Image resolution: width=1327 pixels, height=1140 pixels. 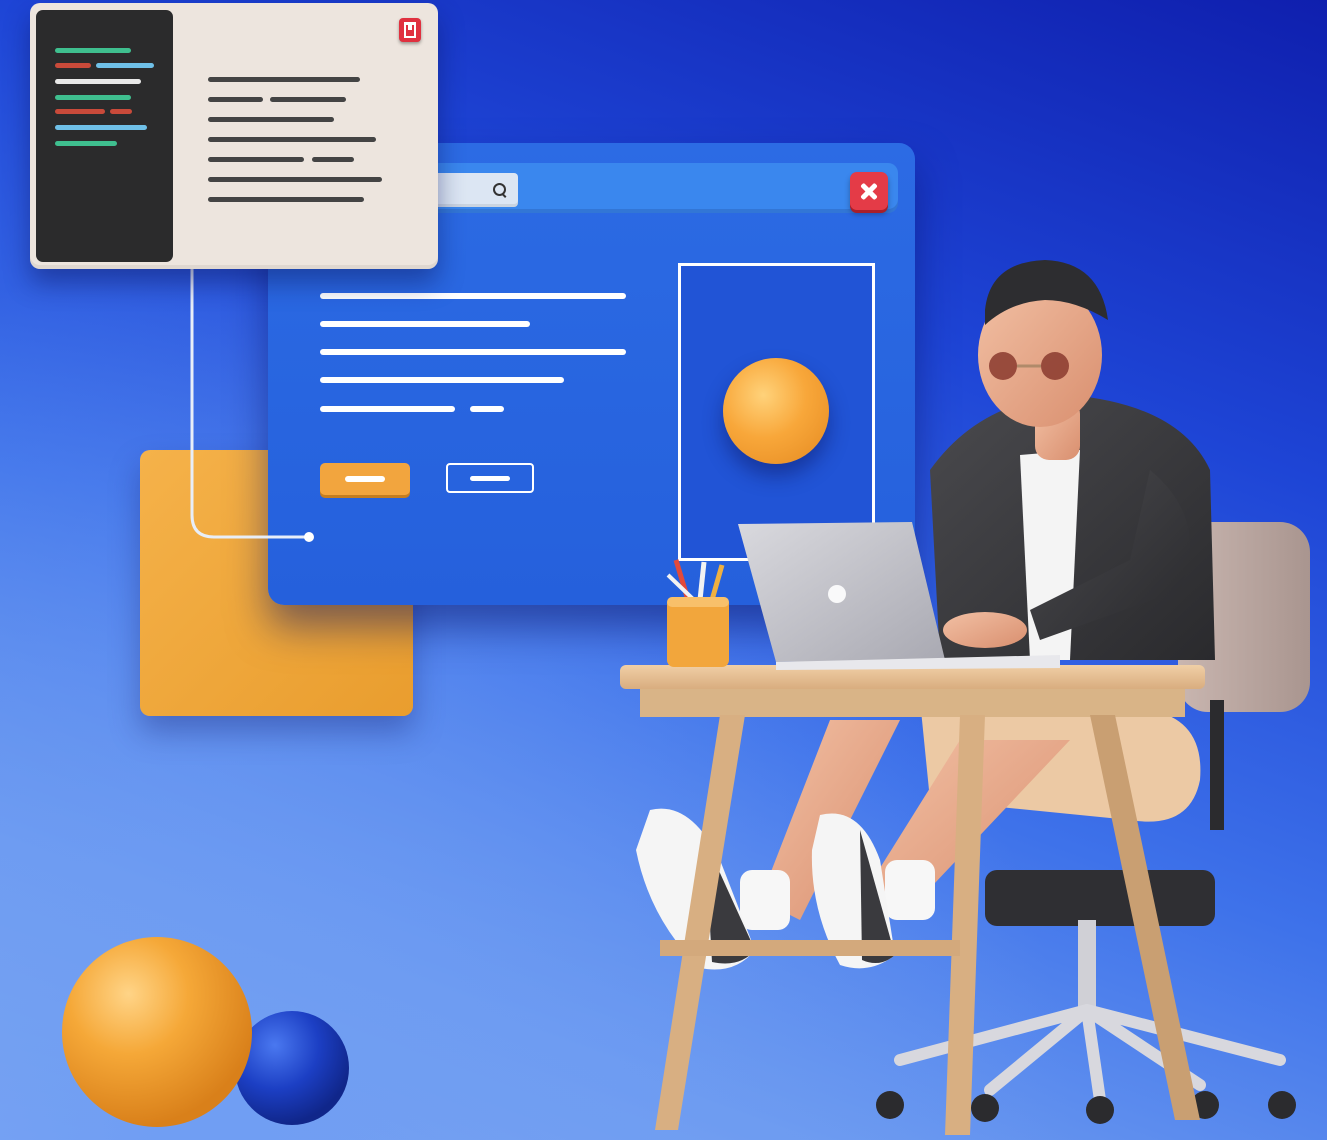 I want to click on laptop-logo-icon, so click(x=837, y=594).